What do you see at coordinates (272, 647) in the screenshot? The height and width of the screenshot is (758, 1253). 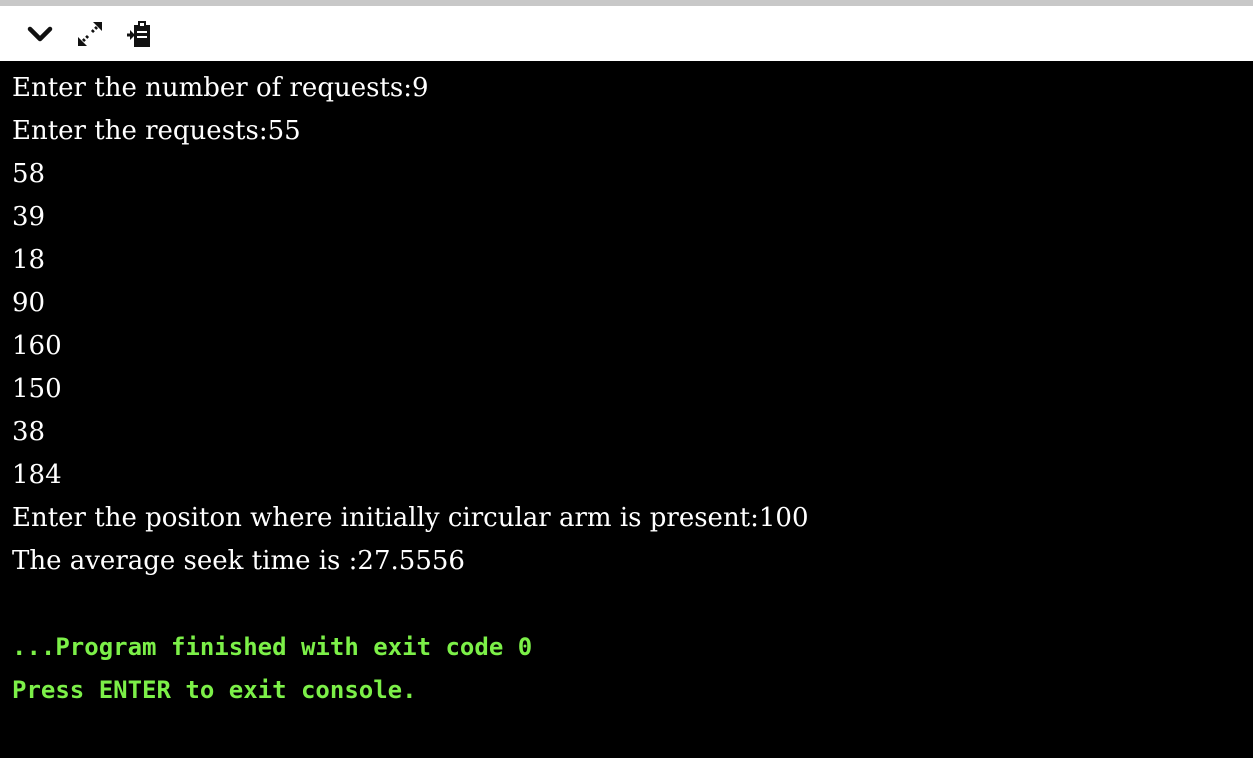 I see `exit-status-line: ...Program finished with exit code 0` at bounding box center [272, 647].